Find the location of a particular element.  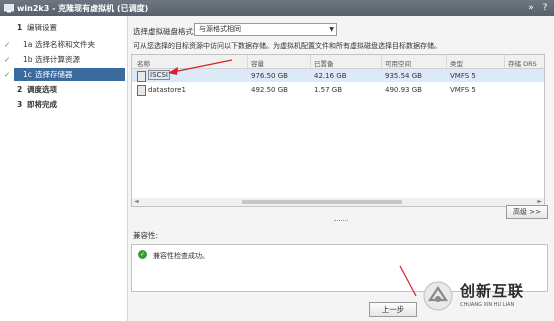

watermark-text-cn: 创新互联 is located at coordinates (492, 291).